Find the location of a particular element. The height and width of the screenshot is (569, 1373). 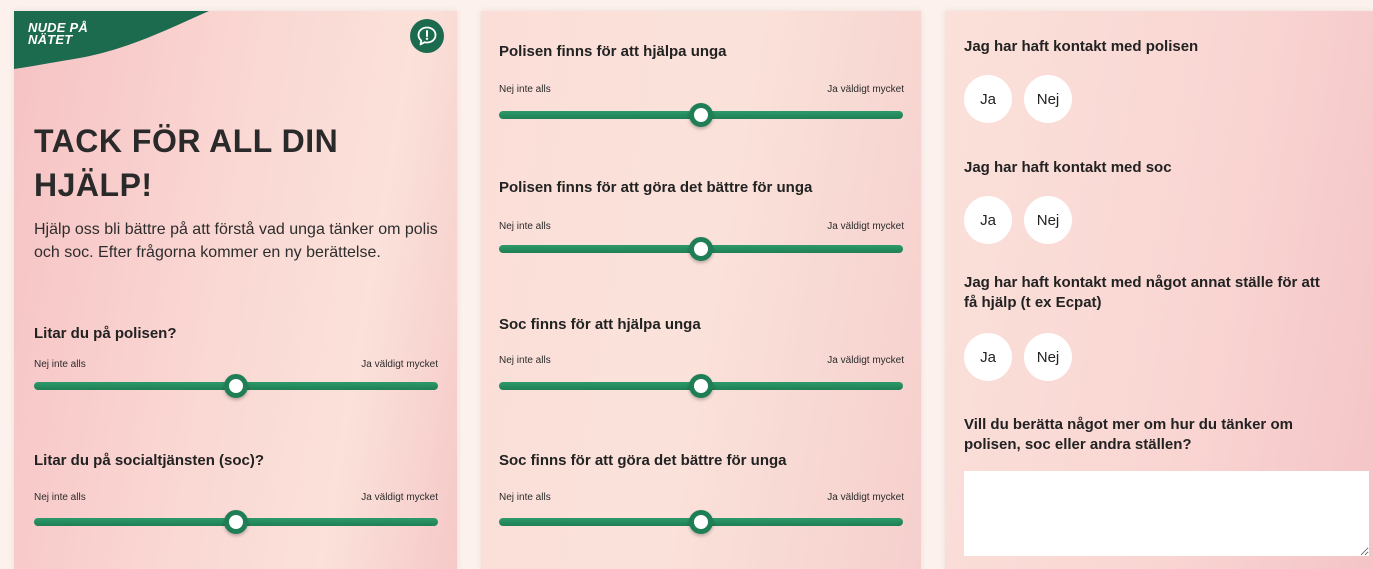

trust-police-slider-thumb is located at coordinates (236, 386).